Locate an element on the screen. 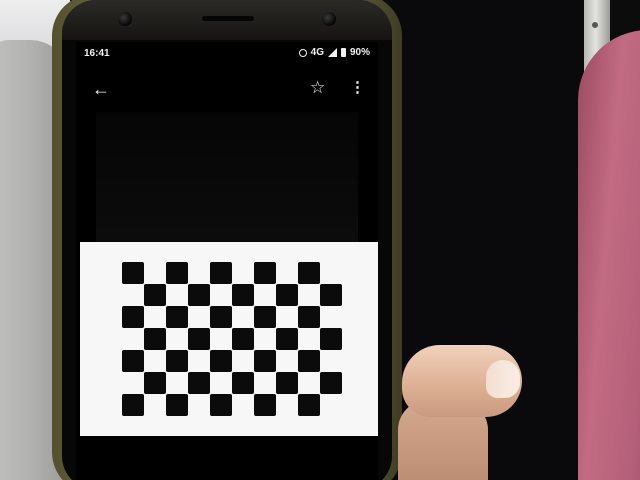  proximity-sensor-icon is located at coordinates (329, 19).